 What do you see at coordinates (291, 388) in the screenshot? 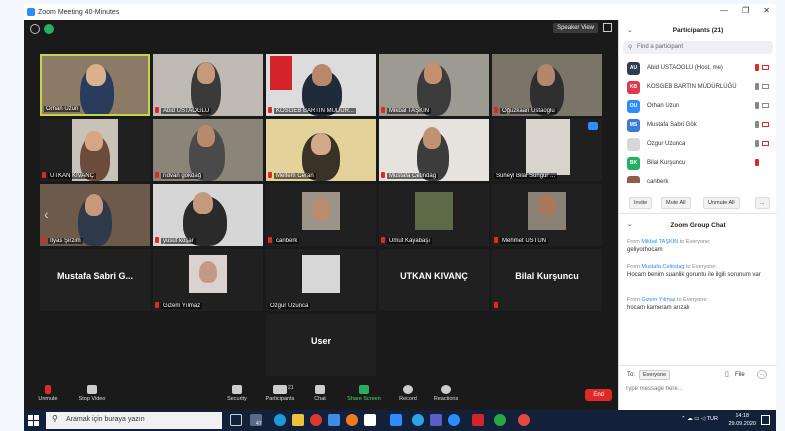
I see `participants-count: 21` at bounding box center [291, 388].